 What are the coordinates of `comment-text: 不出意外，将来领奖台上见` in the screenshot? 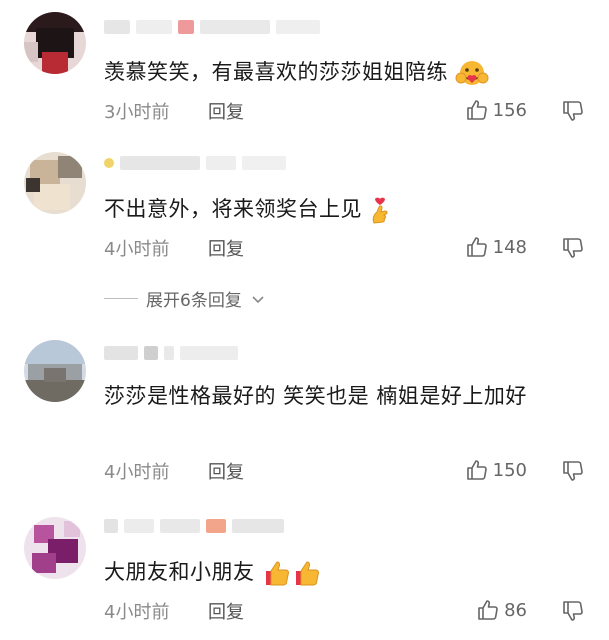 It's located at (341, 209).